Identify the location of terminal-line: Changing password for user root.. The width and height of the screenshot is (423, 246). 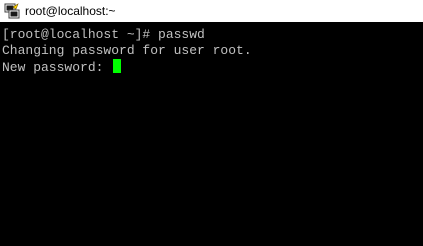
(212, 51).